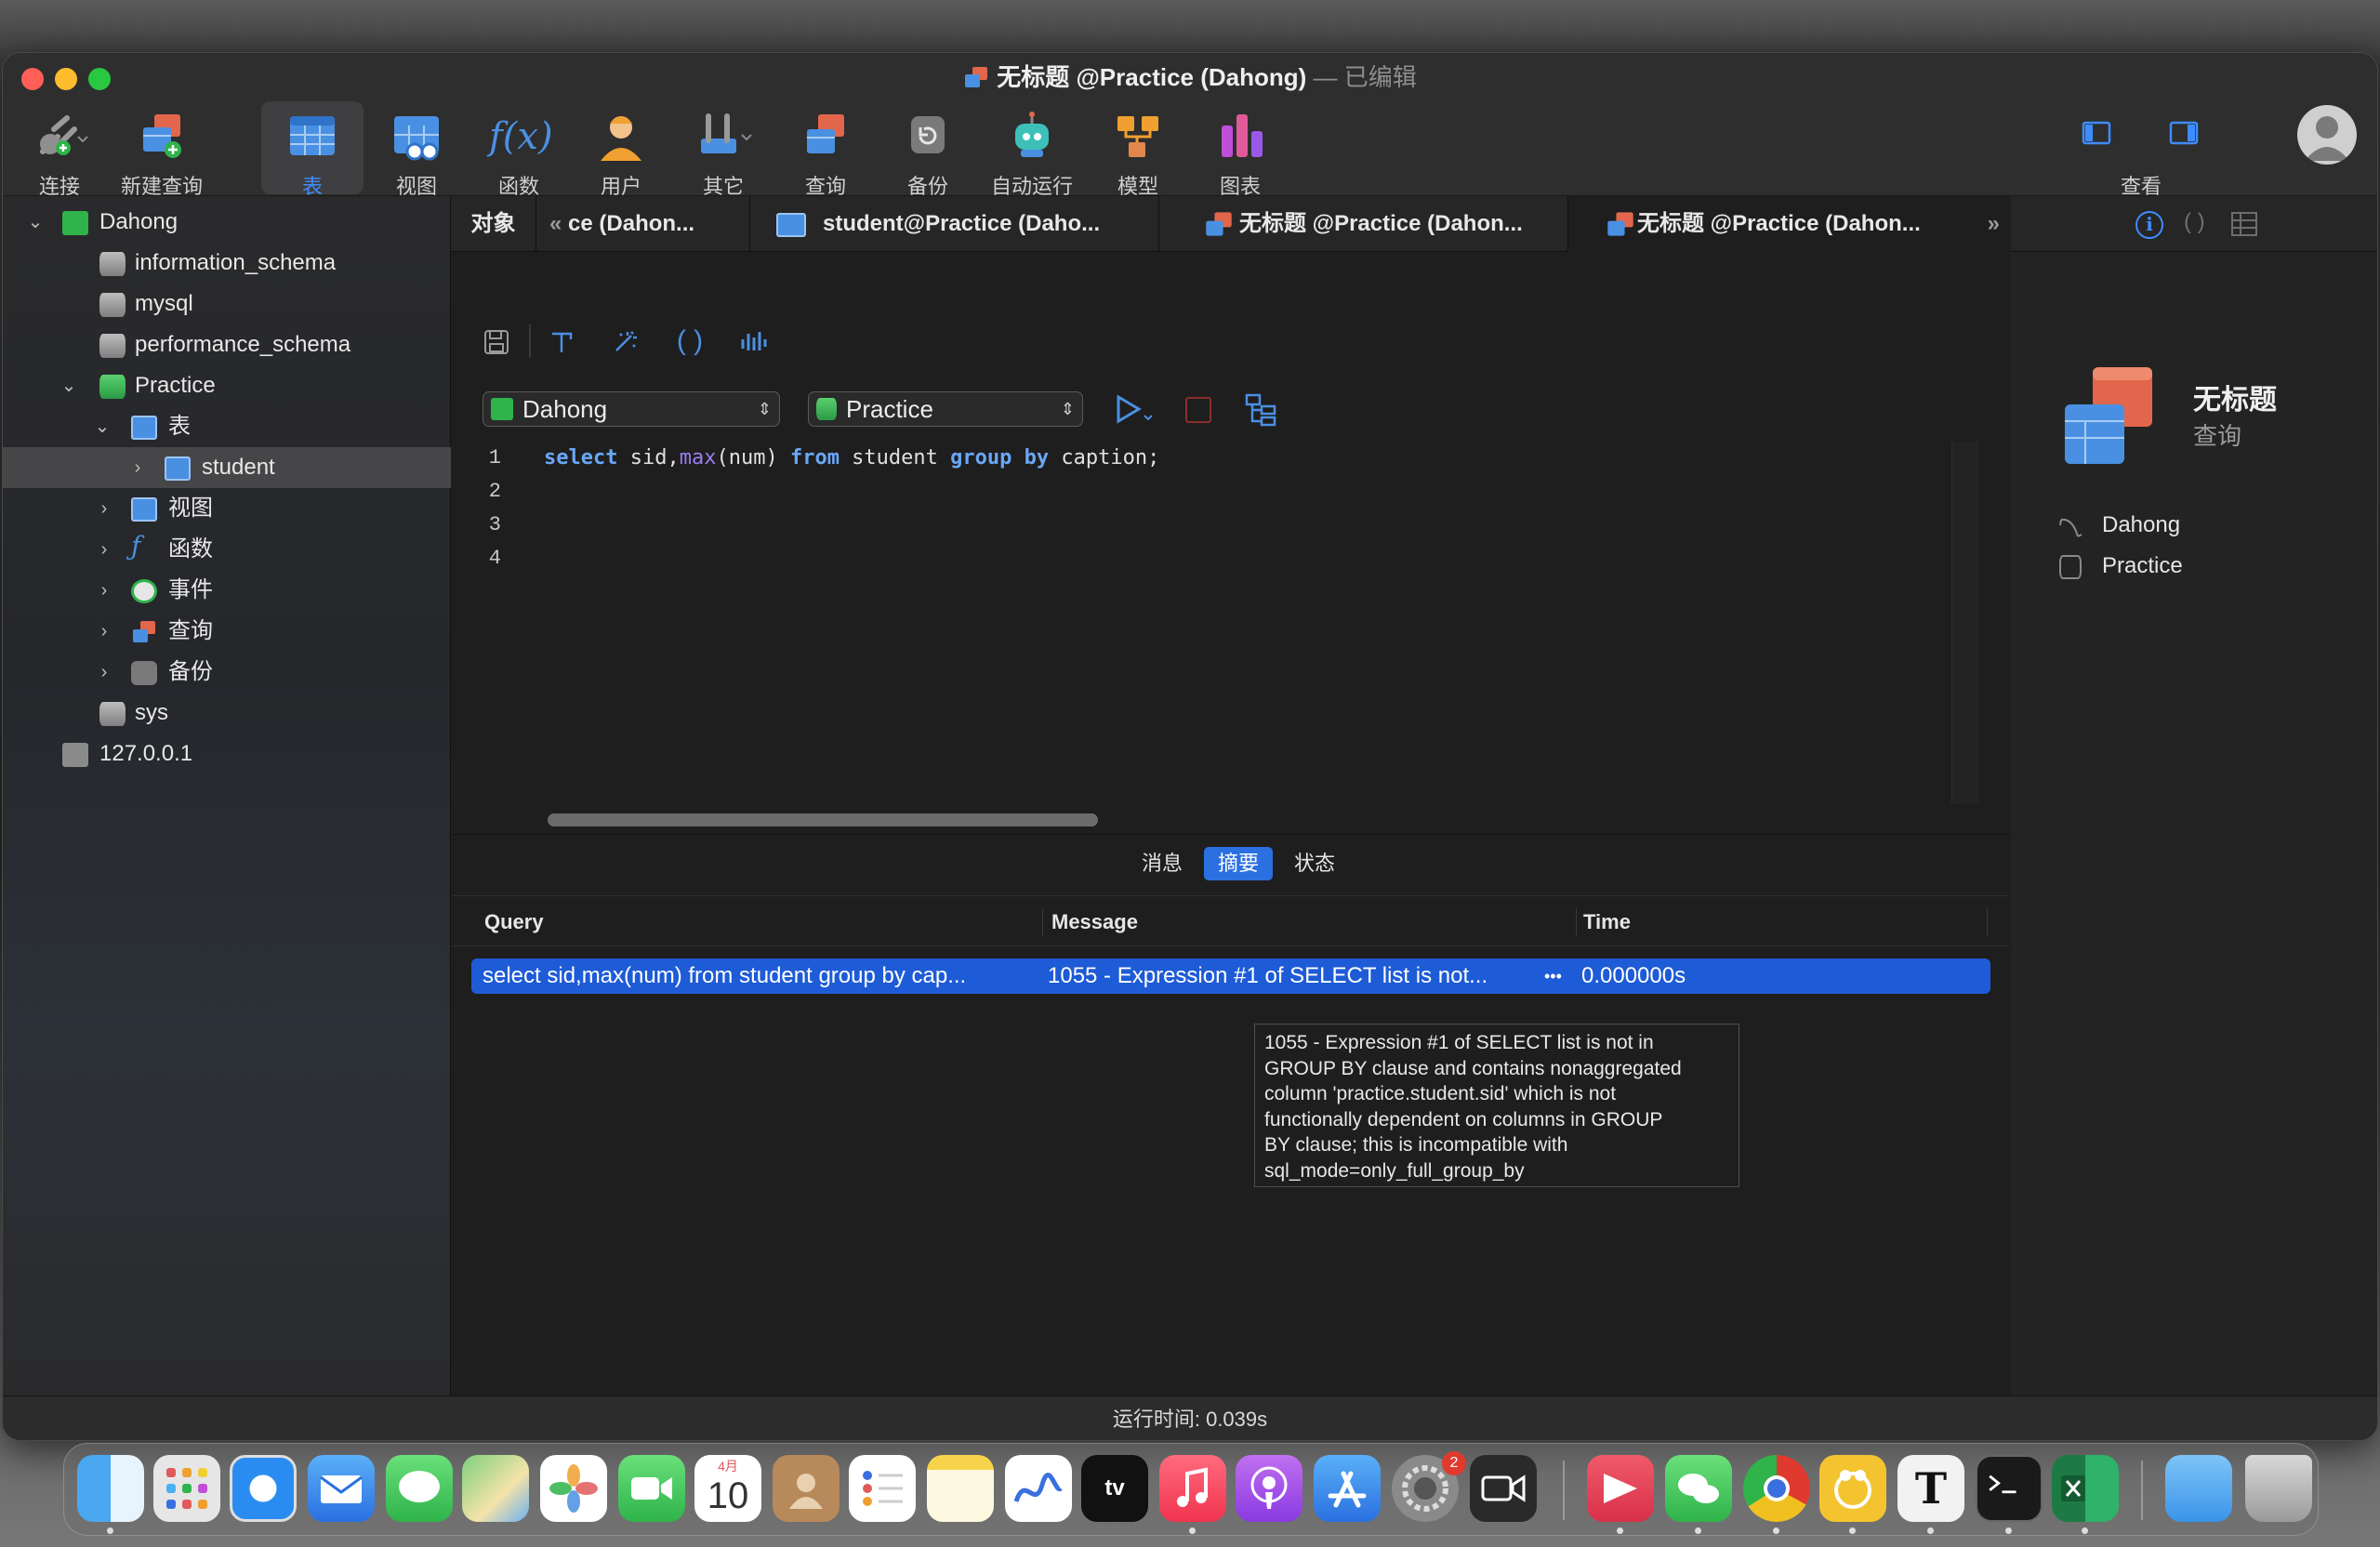  Describe the element at coordinates (227, 385) in the screenshot. I see `tree-db-practice: ⌄ Practice` at that location.